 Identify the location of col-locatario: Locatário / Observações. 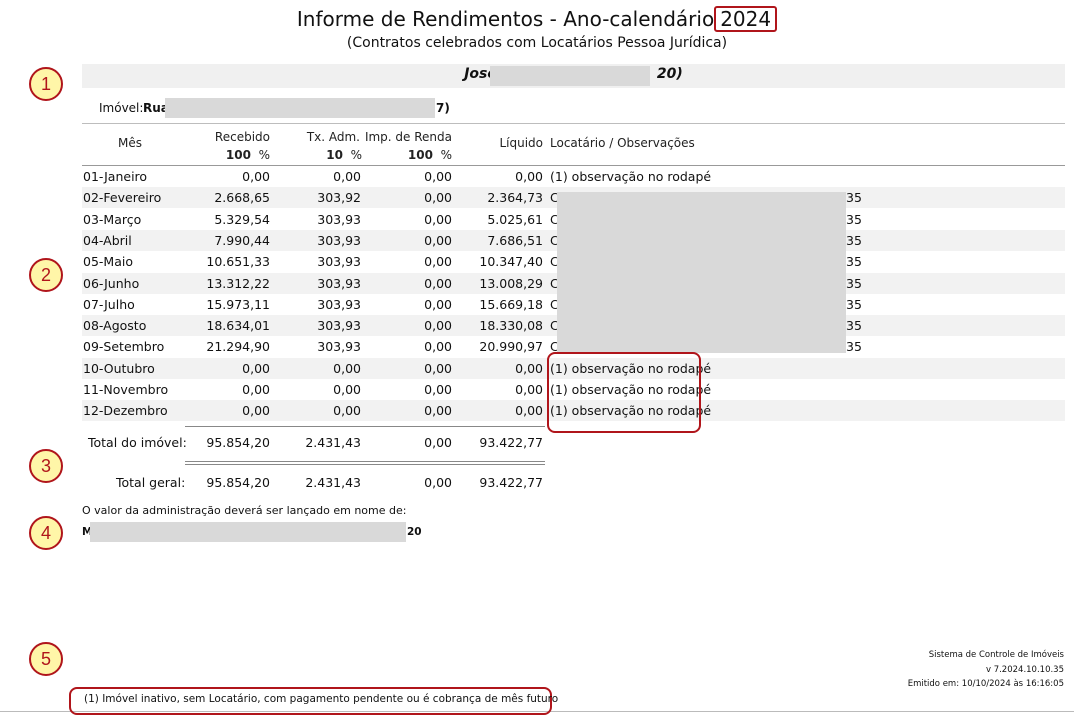
(622, 143).